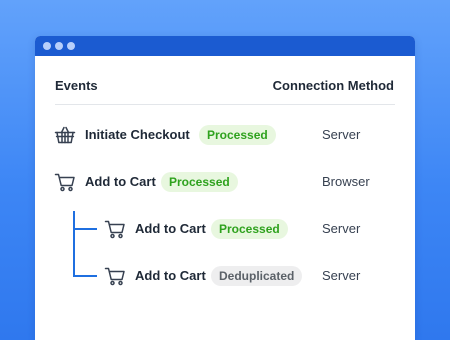 This screenshot has height=340, width=450. I want to click on status-badge: Deduplicated, so click(257, 276).